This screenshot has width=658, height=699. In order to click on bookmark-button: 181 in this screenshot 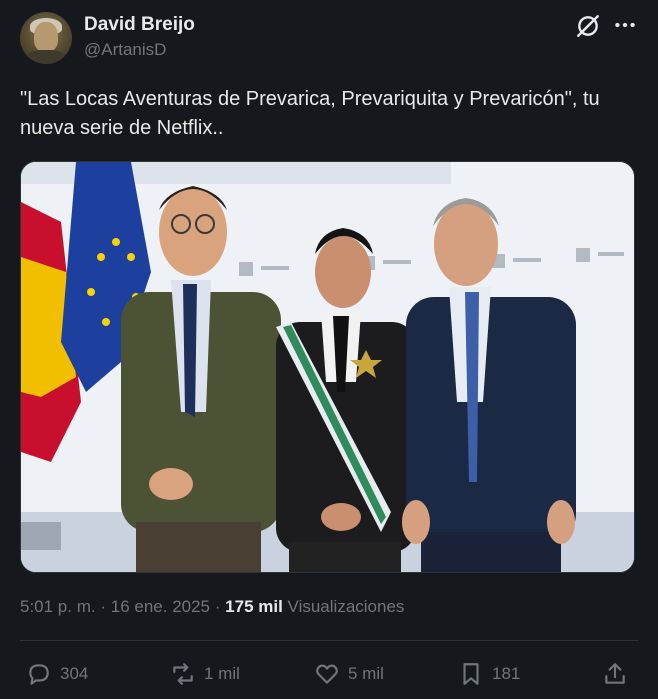, I will do `click(489, 674)`.